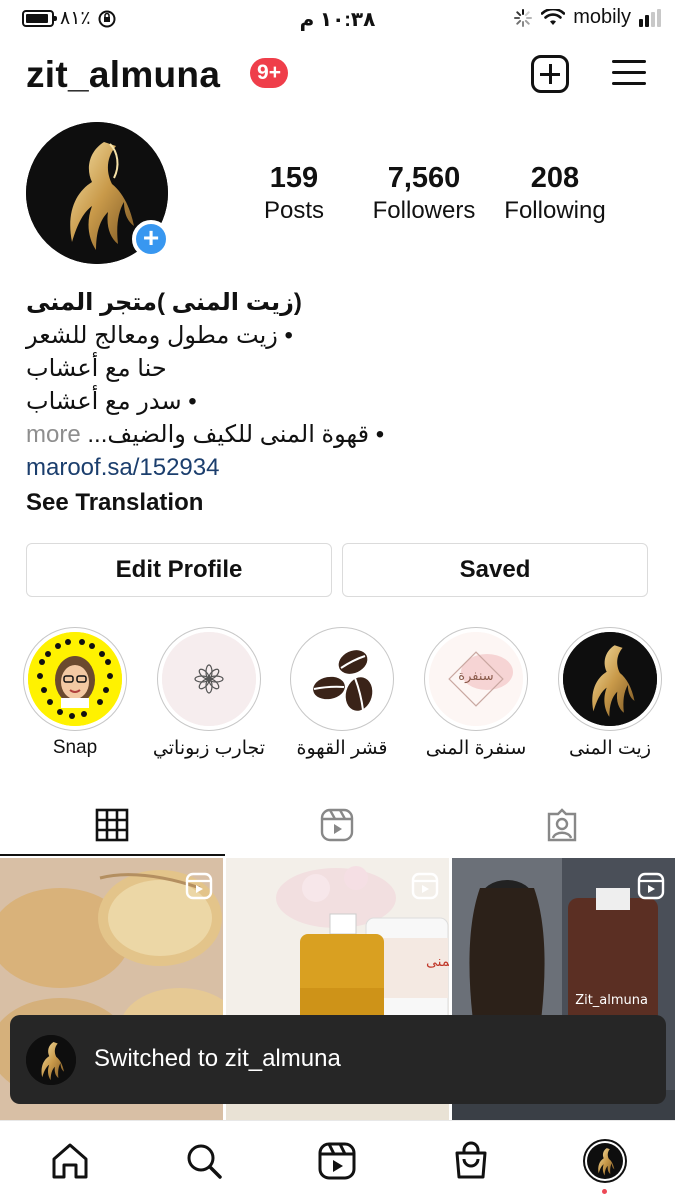 This screenshot has width=675, height=1200. I want to click on account-switcher-username: zit_almuna, so click(123, 75).